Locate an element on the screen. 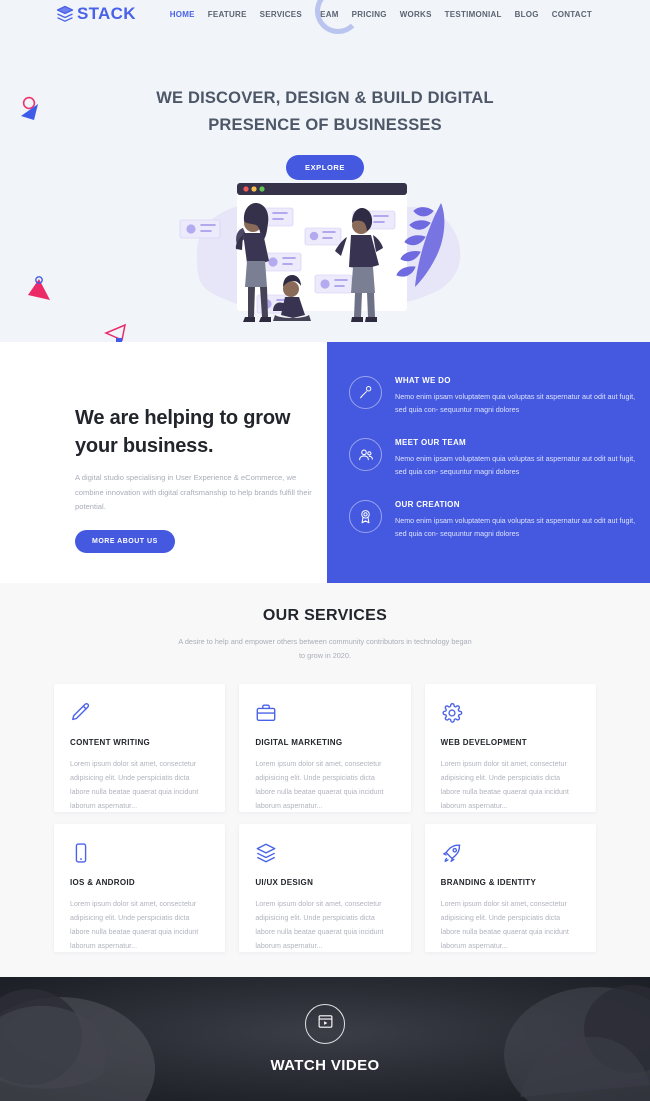 The image size is (650, 1101). service-card-title: WEB DEVELOPMENT is located at coordinates (483, 743).